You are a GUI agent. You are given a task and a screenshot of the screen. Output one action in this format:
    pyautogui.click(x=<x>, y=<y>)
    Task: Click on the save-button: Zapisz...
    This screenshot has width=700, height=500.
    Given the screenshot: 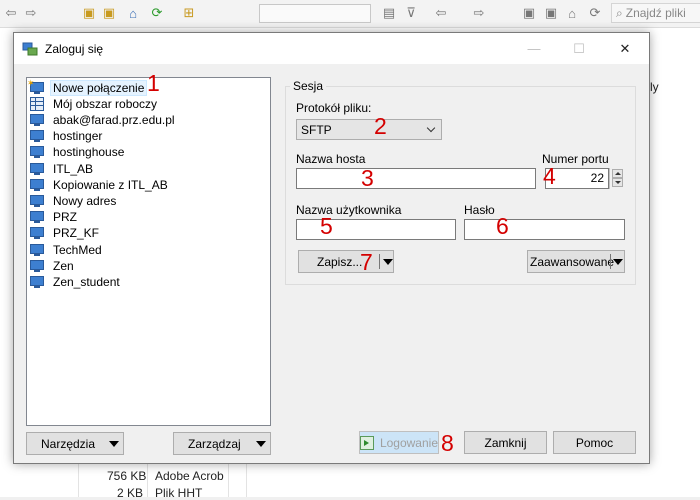 What is the action you would take?
    pyautogui.click(x=346, y=261)
    